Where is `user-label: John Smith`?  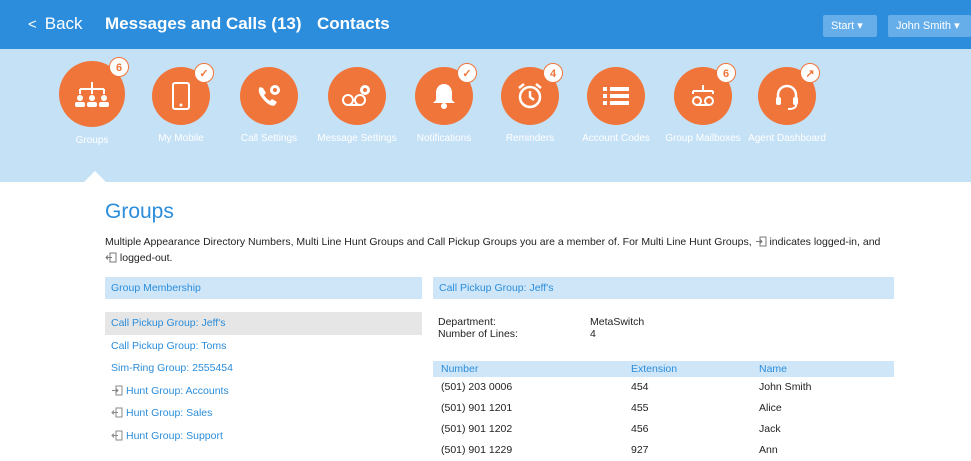
user-label: John Smith is located at coordinates (924, 26).